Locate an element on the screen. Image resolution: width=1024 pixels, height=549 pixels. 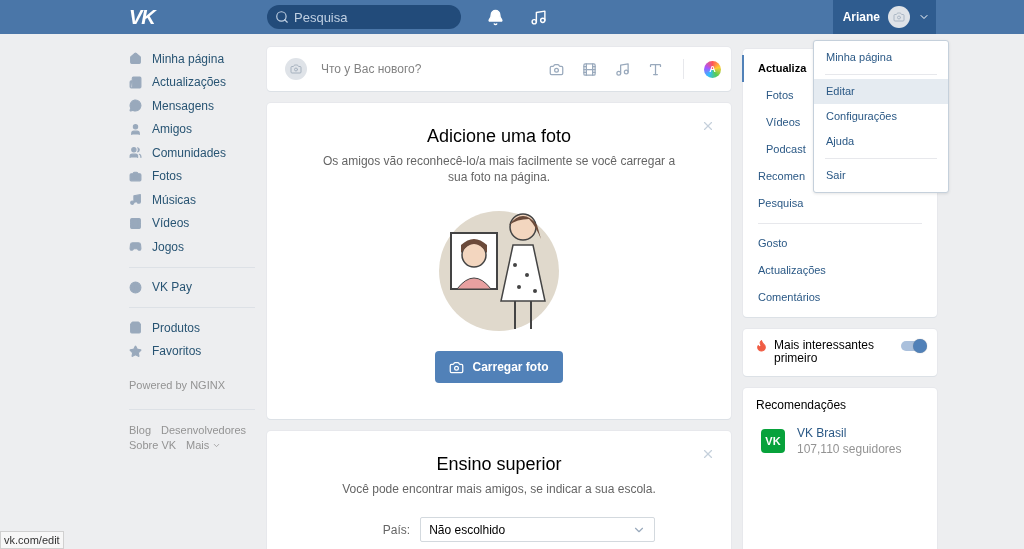
toggle-switch is located at coordinates (913, 346).